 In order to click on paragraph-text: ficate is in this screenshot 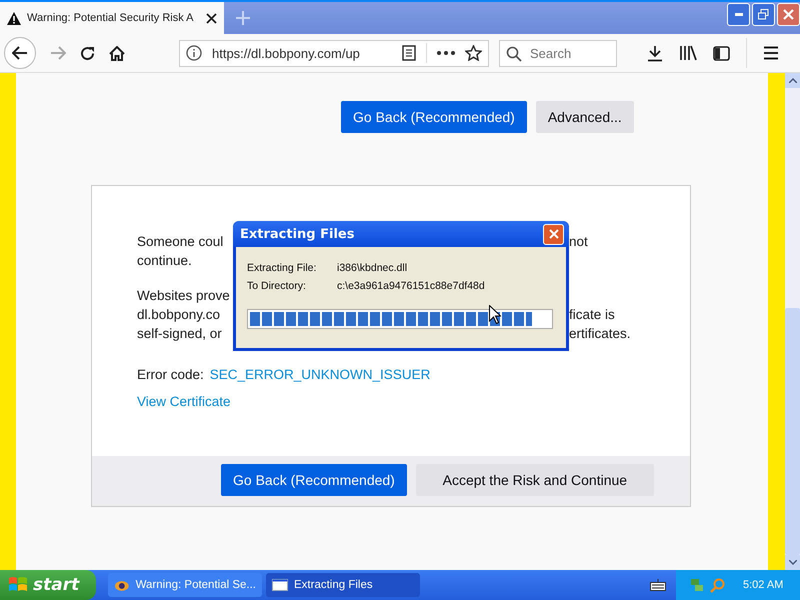, I will do `click(592, 315)`.